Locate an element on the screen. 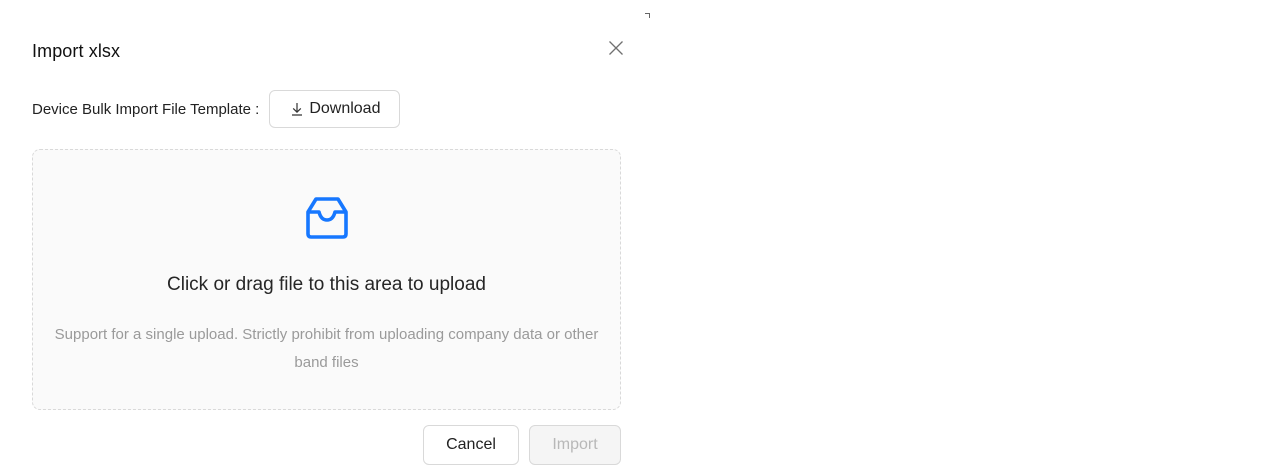  import-button: Import is located at coordinates (575, 445).